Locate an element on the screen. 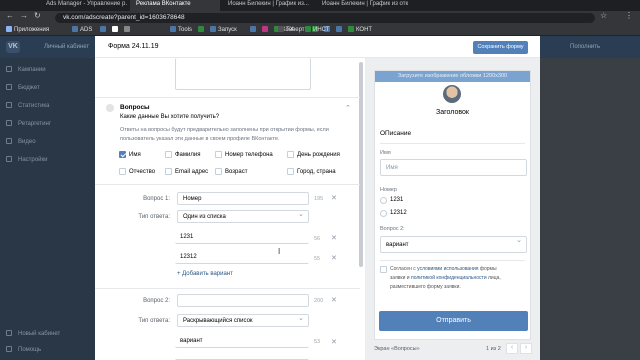 The width and height of the screenshot is (640, 360). forward-icon: → is located at coordinates (24, 15).